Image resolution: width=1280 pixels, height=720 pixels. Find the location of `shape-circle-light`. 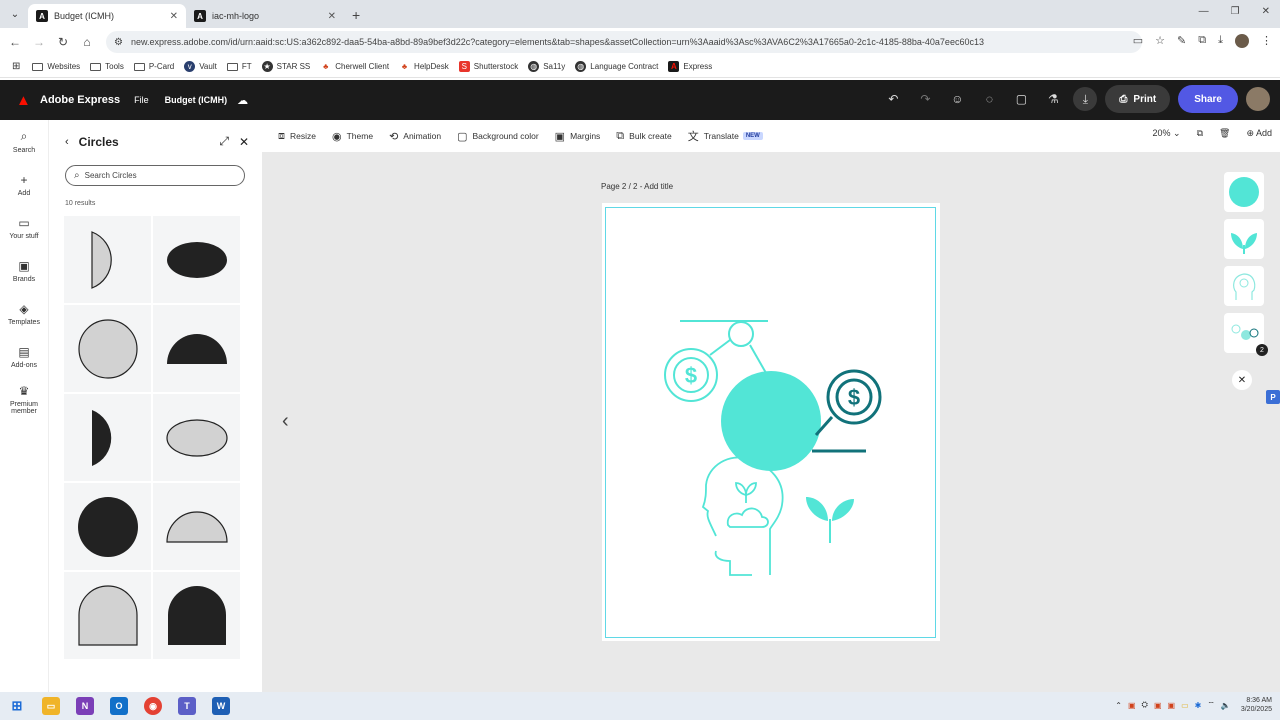

shape-circle-light is located at coordinates (107, 348).